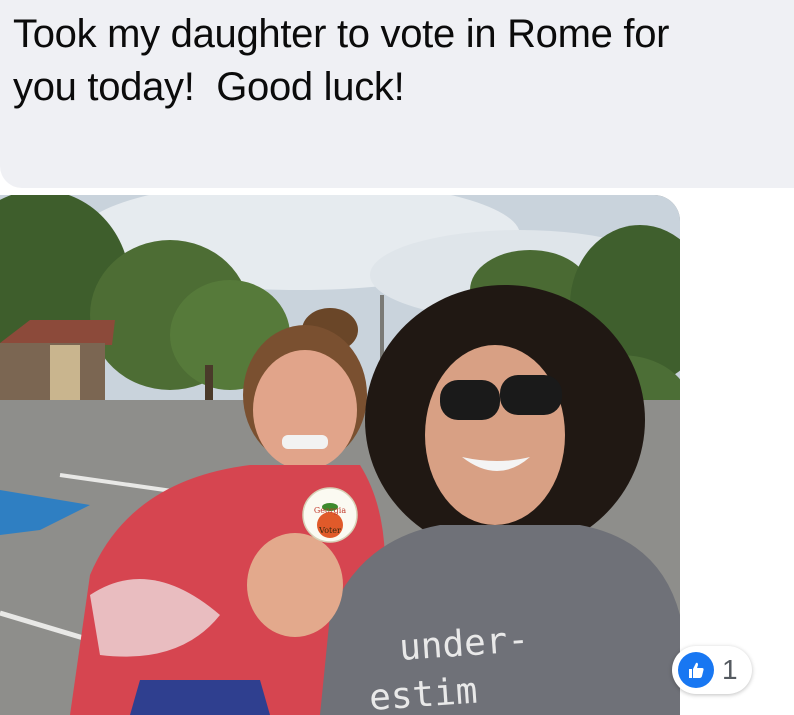  I want to click on reaction-pill: 1, so click(712, 670).